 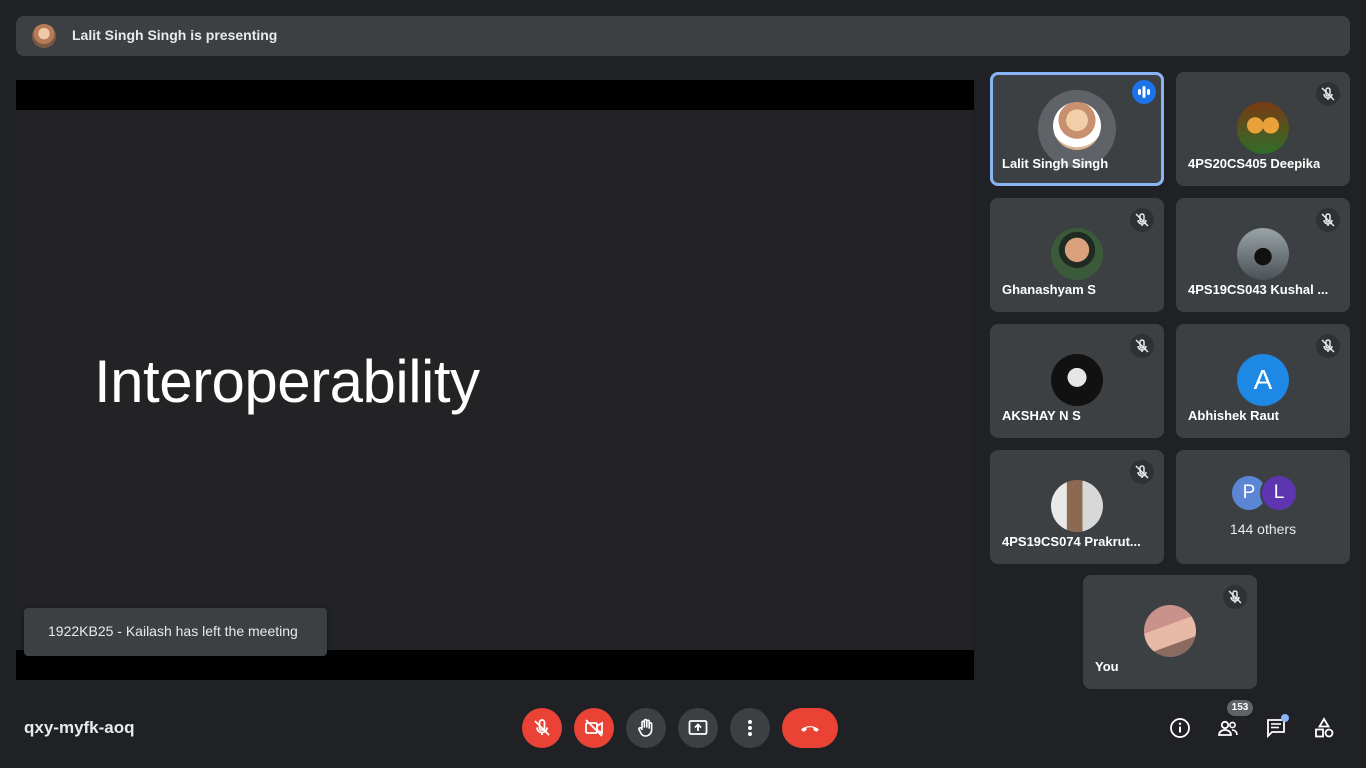 What do you see at coordinates (1107, 666) in the screenshot?
I see `participant-name: You` at bounding box center [1107, 666].